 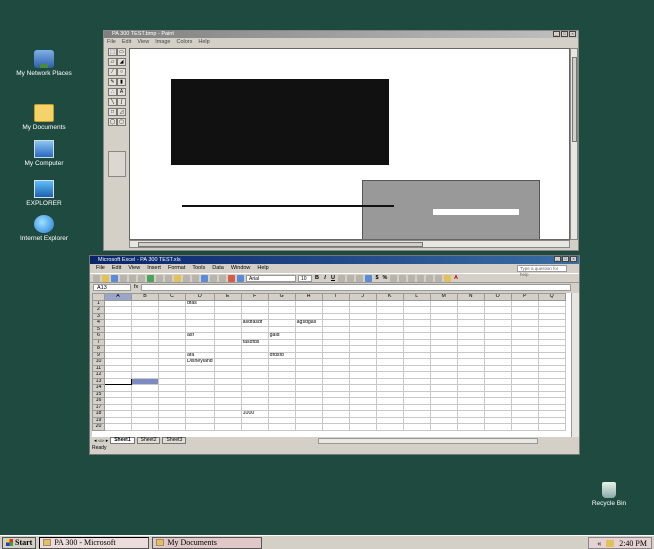 I want to click on chart-icon, so click(x=231, y=278).